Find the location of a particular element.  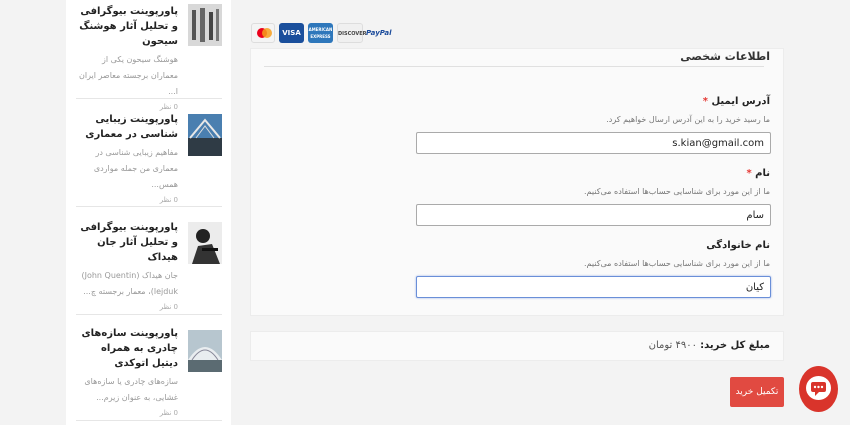

first-name-label-text: نام is located at coordinates (762, 173).